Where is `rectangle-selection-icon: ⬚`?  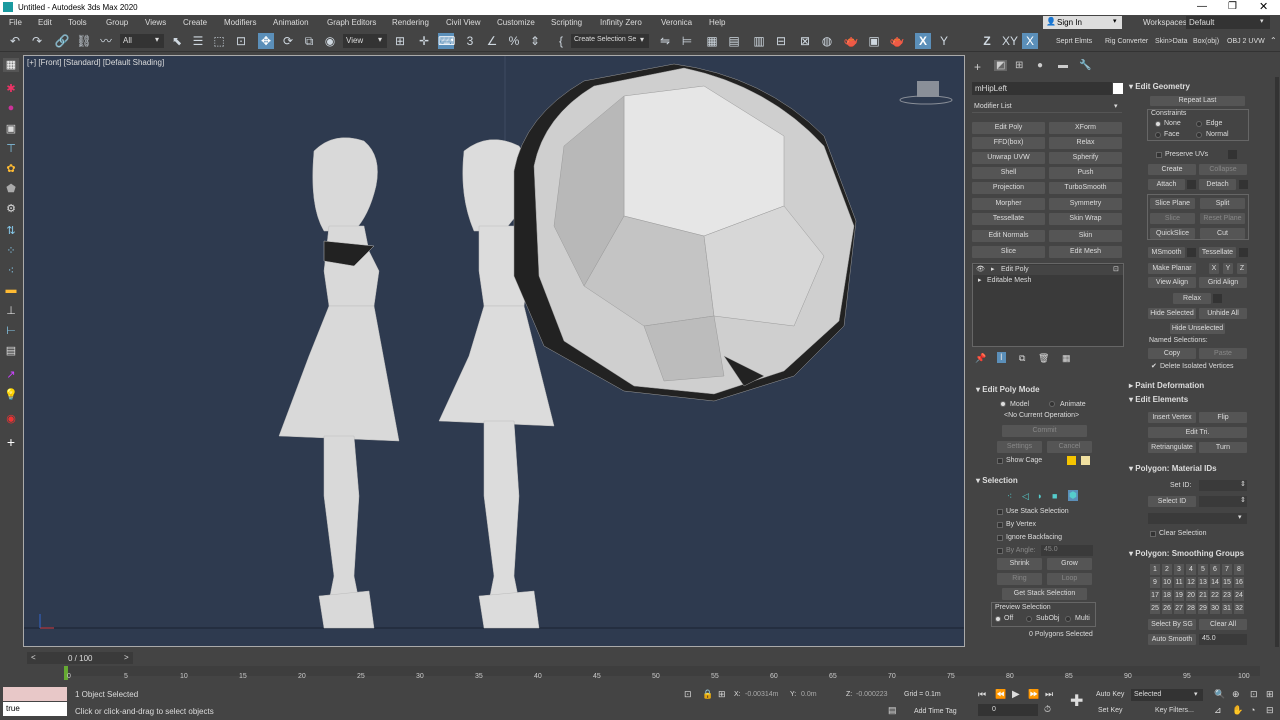
rectangle-selection-icon: ⬚ is located at coordinates (219, 41).